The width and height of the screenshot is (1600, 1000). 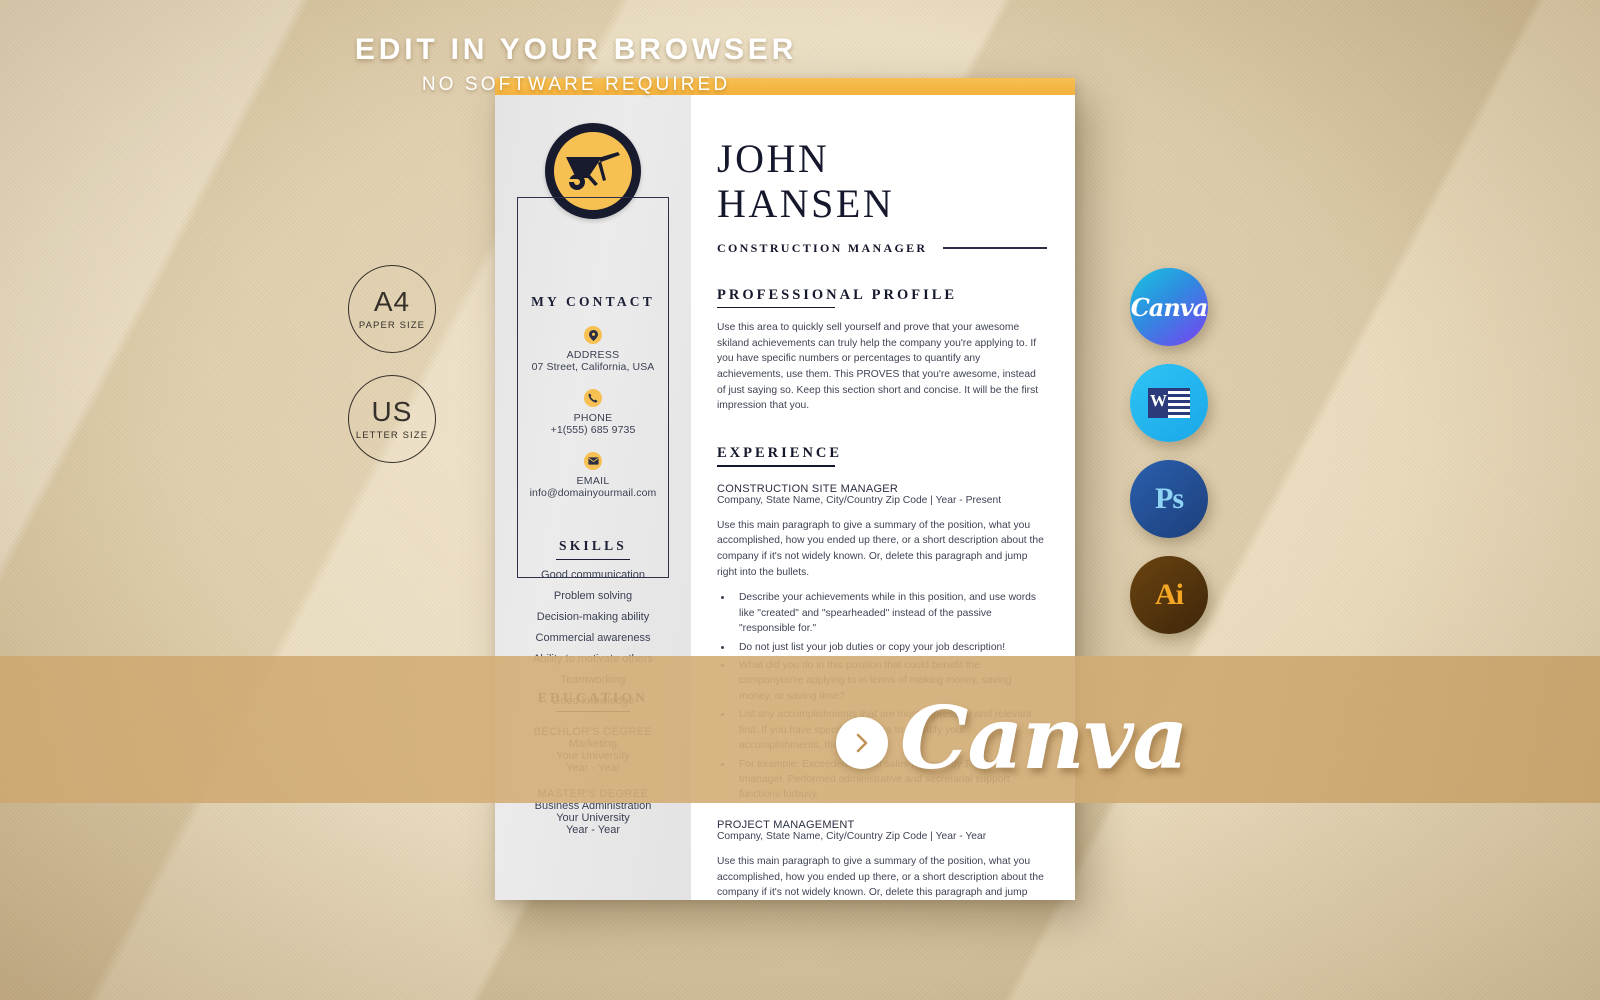 I want to click on chevron-right-icon, so click(x=862, y=743).